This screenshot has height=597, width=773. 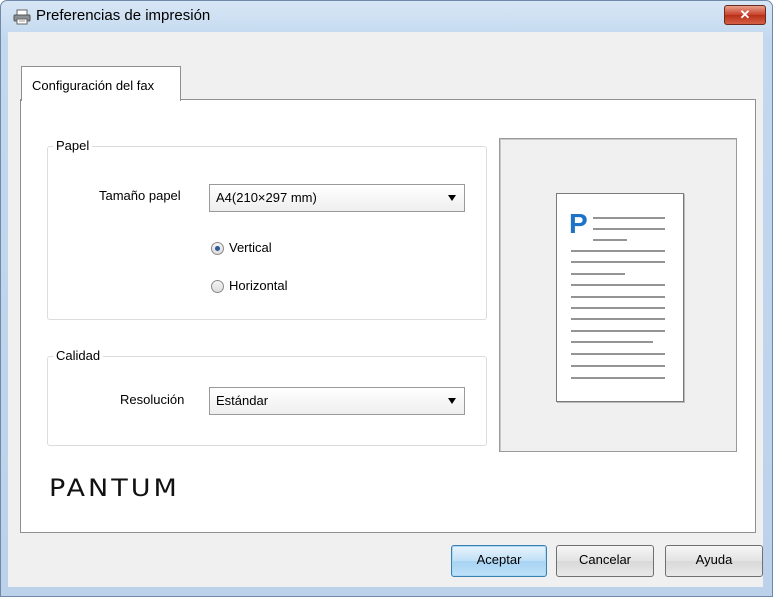 What do you see at coordinates (337, 198) in the screenshot?
I see `paper-size-dropdown: A4(210×297 mm)` at bounding box center [337, 198].